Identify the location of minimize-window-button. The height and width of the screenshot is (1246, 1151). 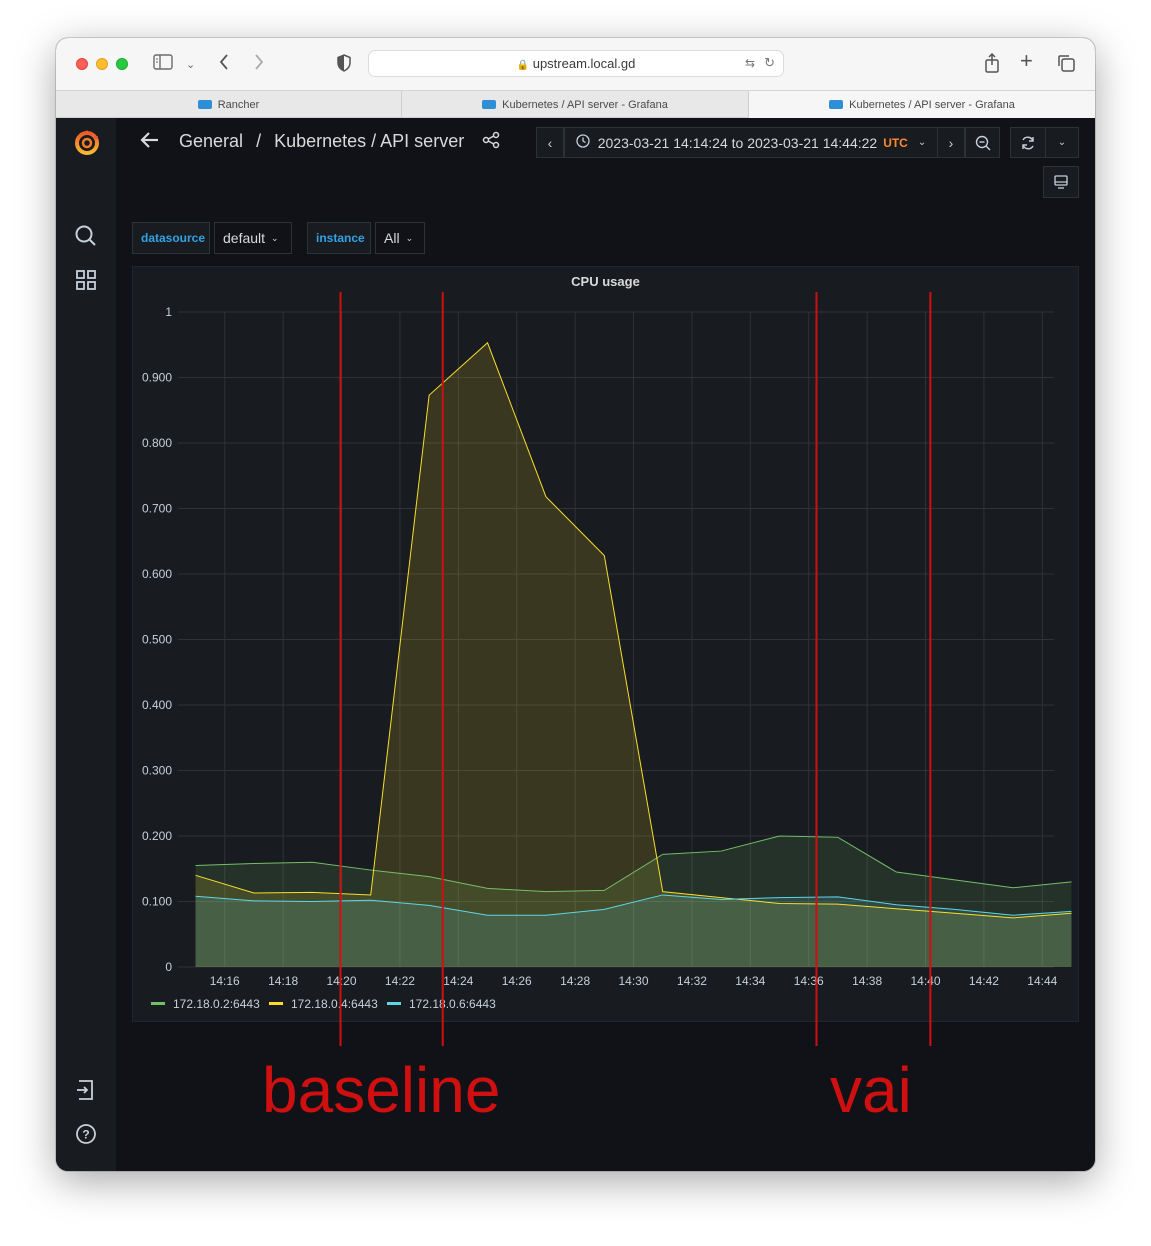
(102, 64).